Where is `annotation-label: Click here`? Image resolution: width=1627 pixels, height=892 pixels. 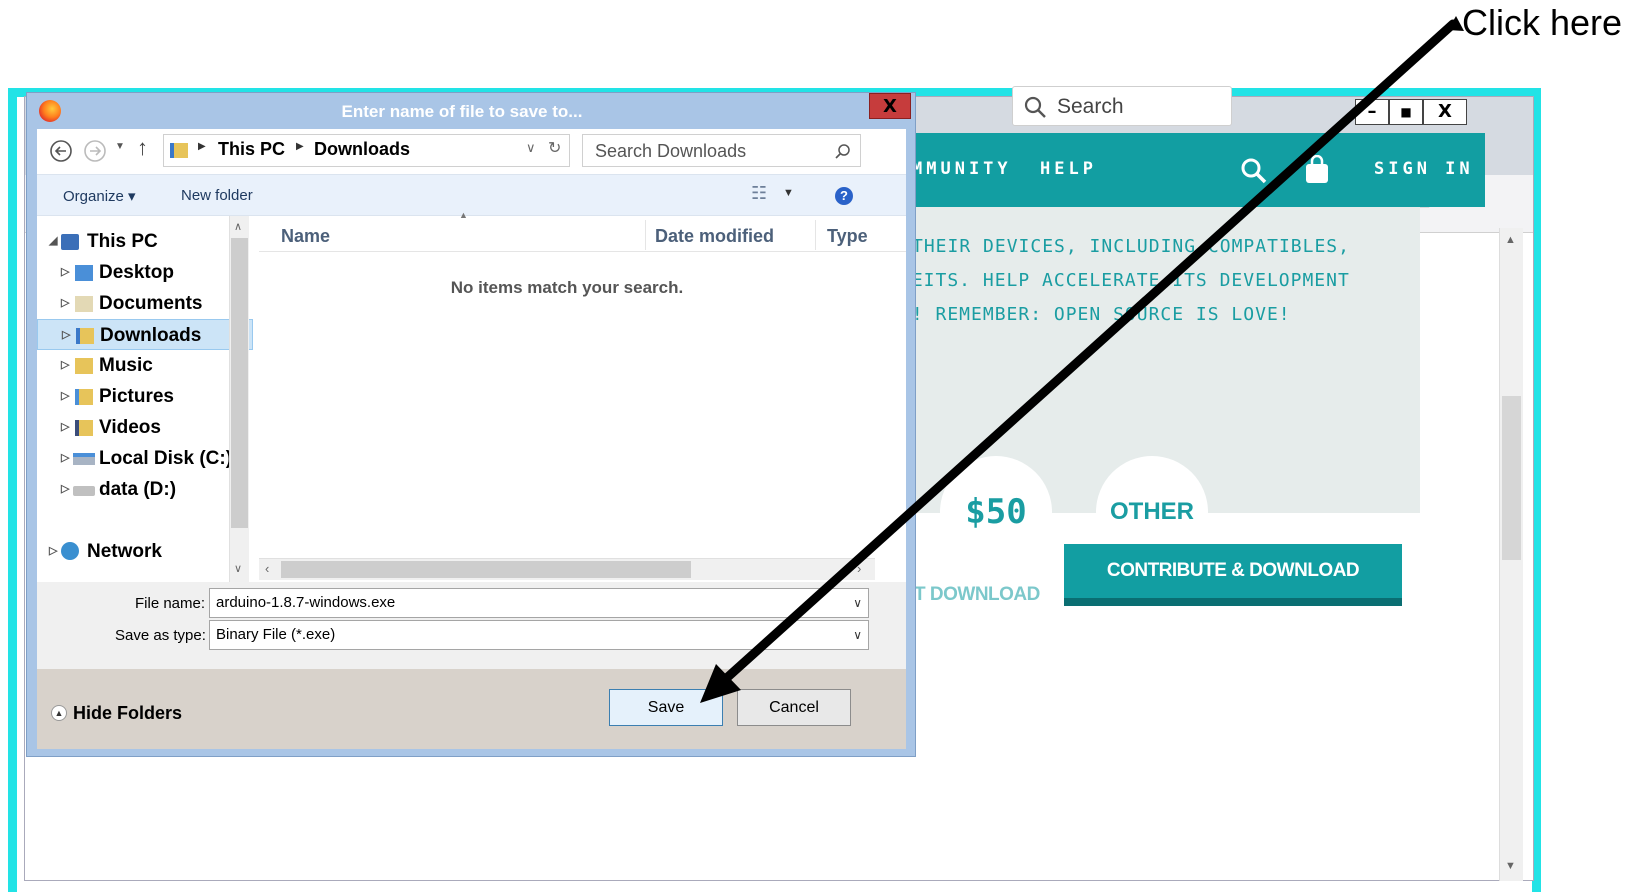 annotation-label: Click here is located at coordinates (1542, 22).